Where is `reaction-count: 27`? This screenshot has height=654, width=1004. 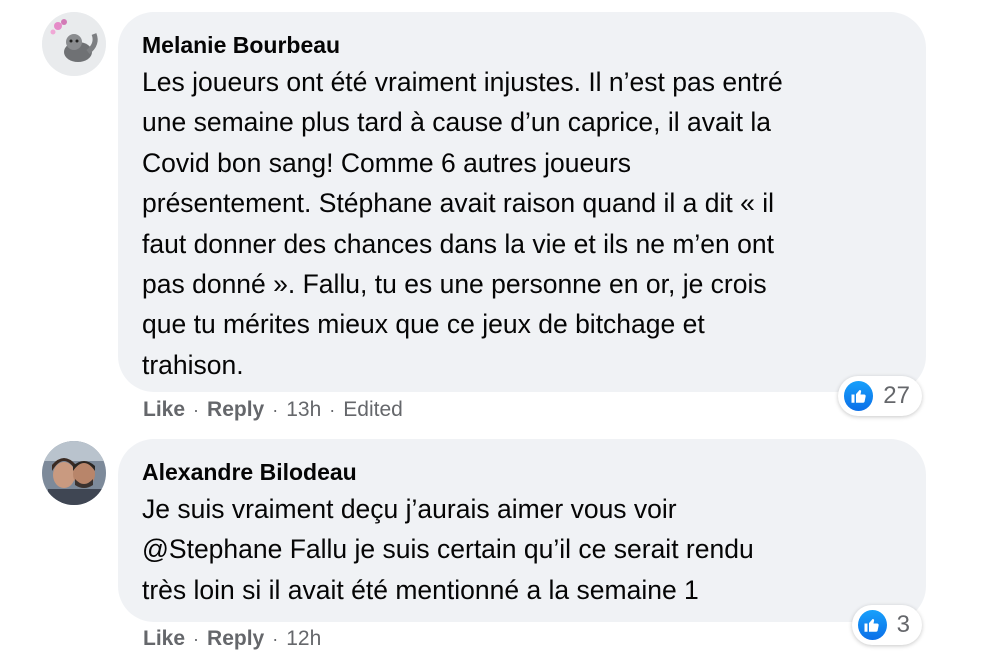 reaction-count: 27 is located at coordinates (896, 395).